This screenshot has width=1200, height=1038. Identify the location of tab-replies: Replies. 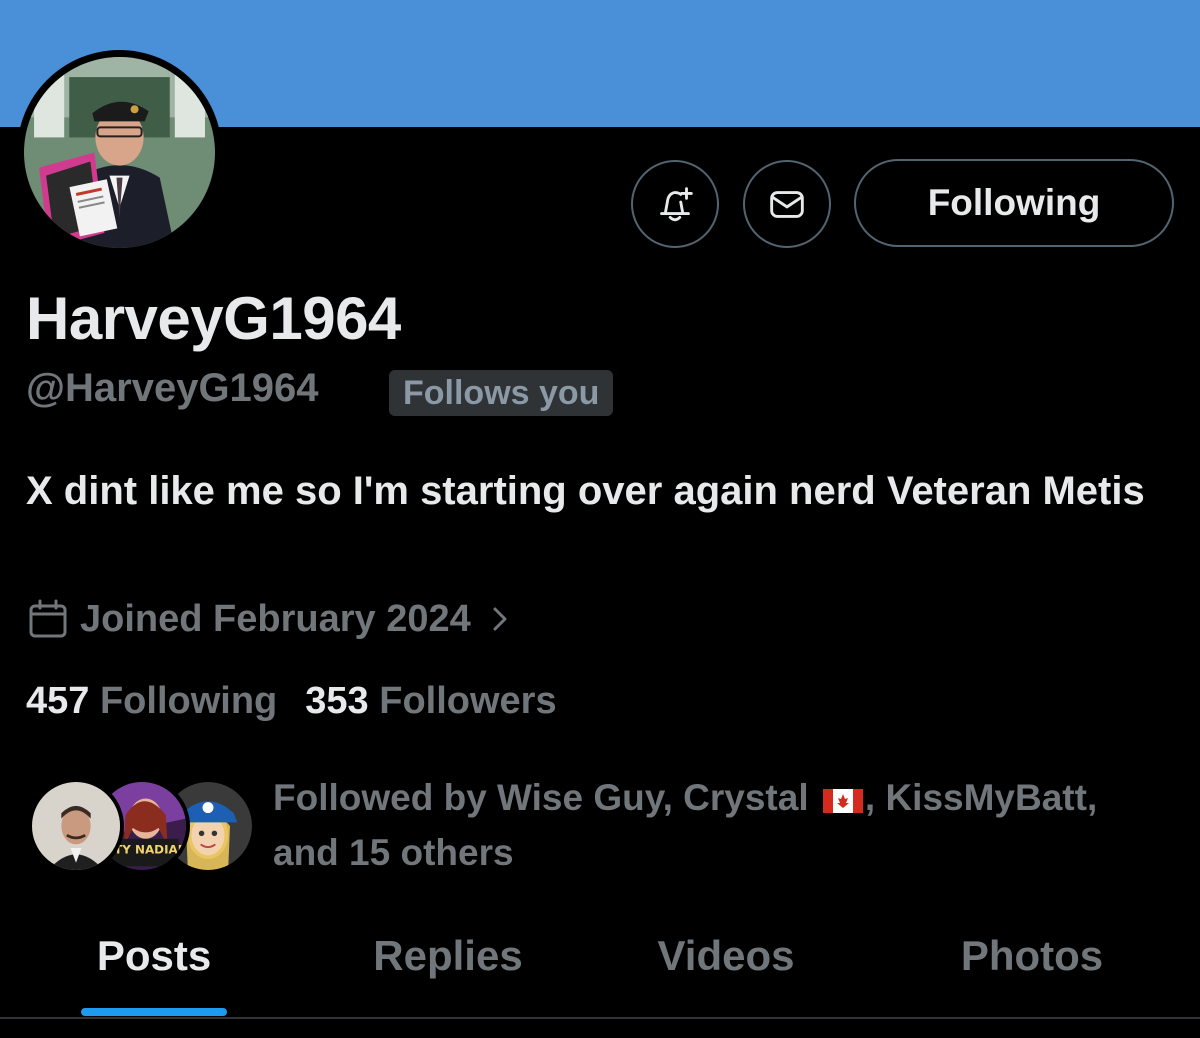
(448, 968).